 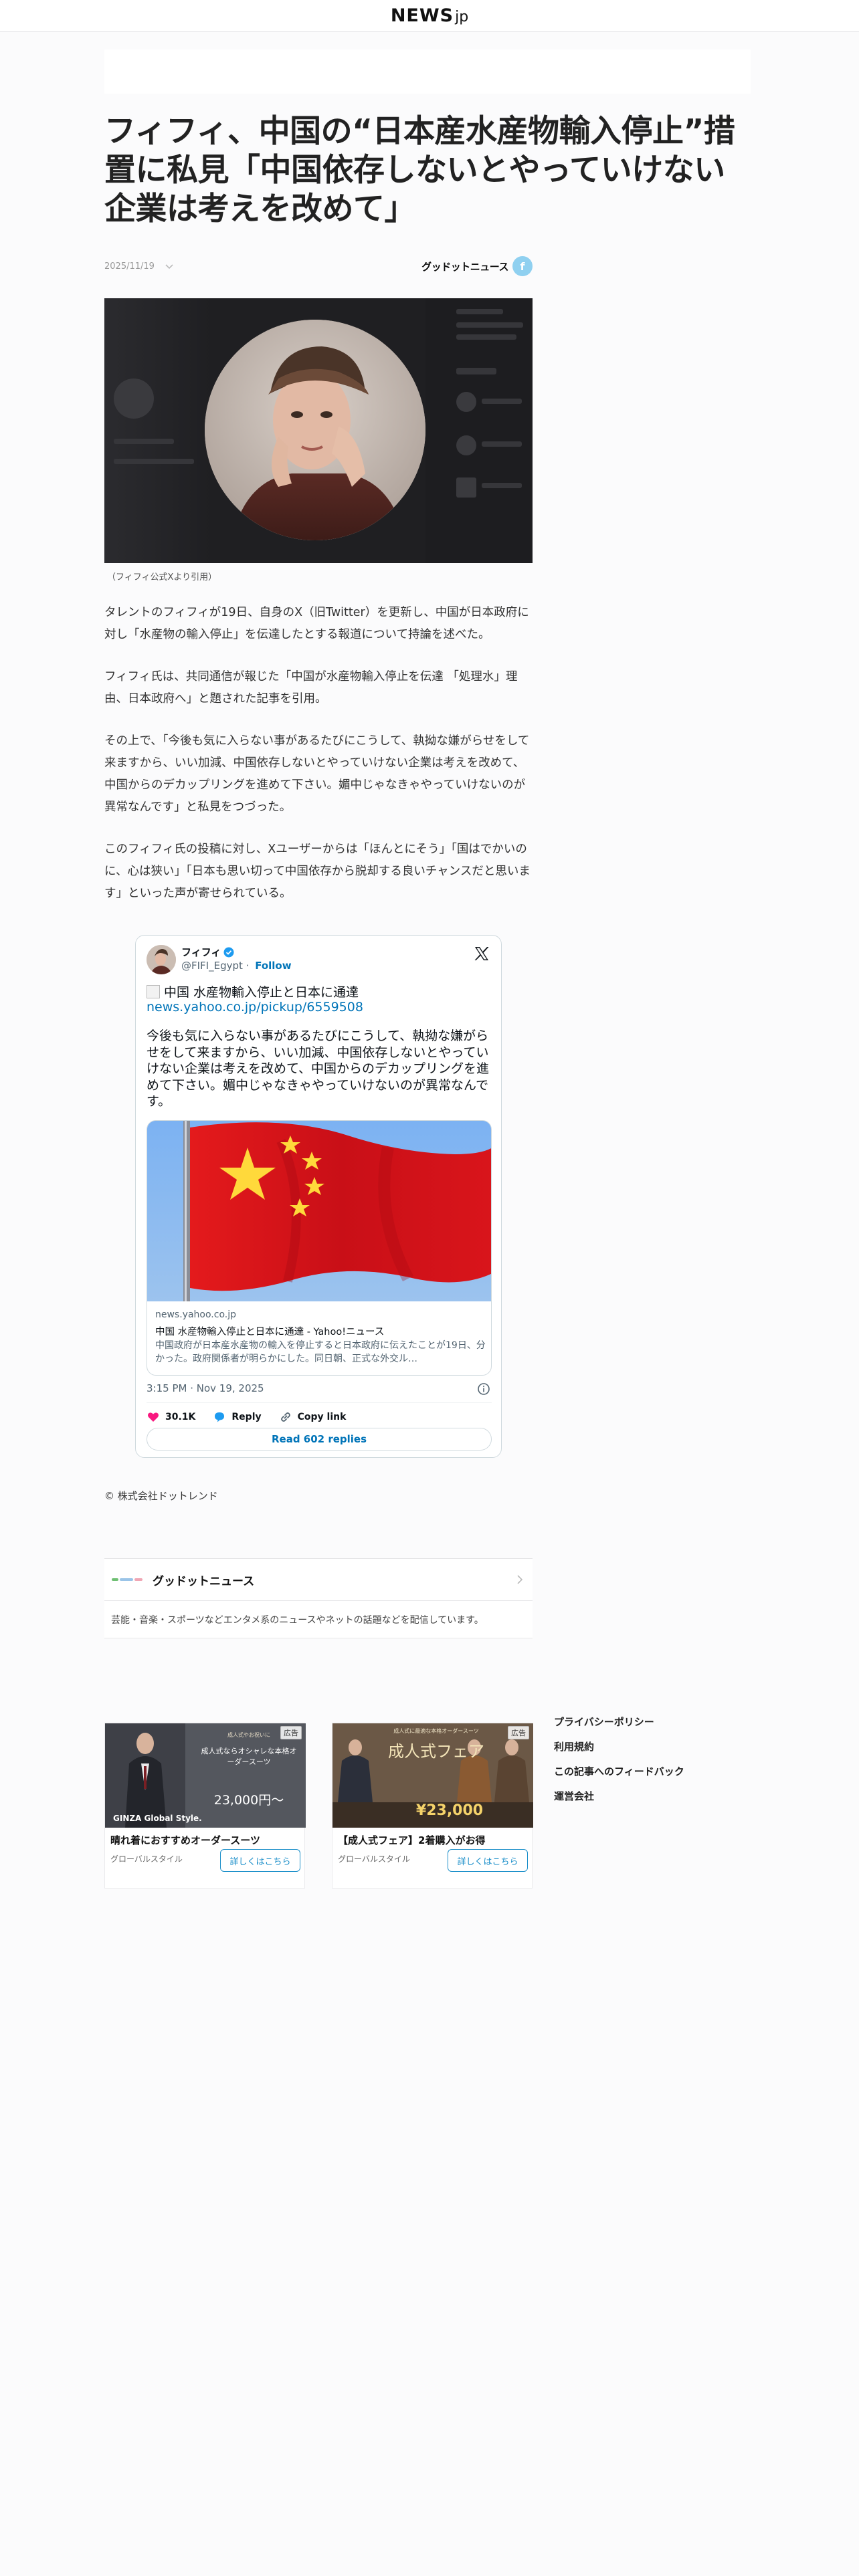 I want to click on chevron-down-icon, so click(x=169, y=266).